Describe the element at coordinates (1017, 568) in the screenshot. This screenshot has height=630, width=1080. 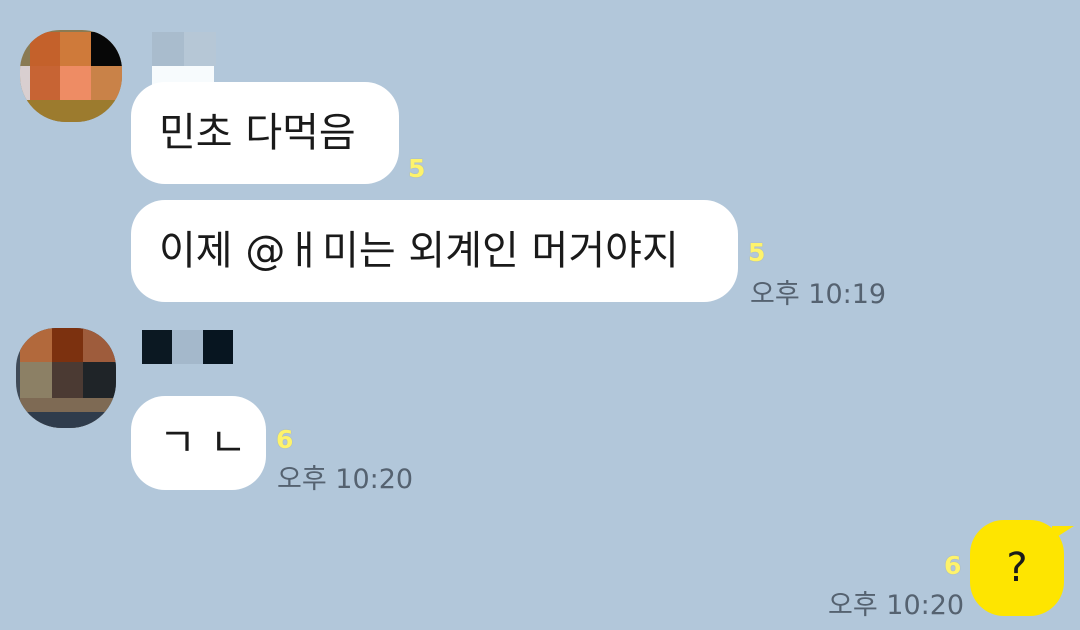
I see `message-text: ?` at that location.